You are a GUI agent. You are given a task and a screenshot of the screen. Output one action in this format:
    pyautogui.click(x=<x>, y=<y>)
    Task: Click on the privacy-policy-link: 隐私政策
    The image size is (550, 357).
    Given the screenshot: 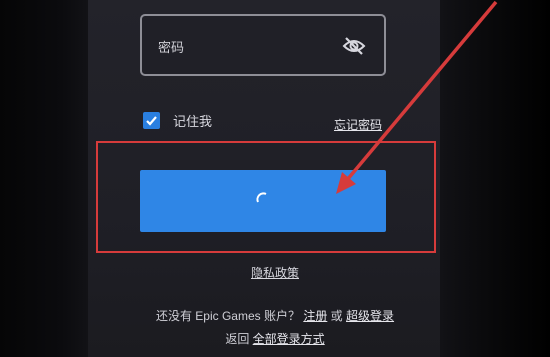 What is the action you would take?
    pyautogui.click(x=275, y=272)
    